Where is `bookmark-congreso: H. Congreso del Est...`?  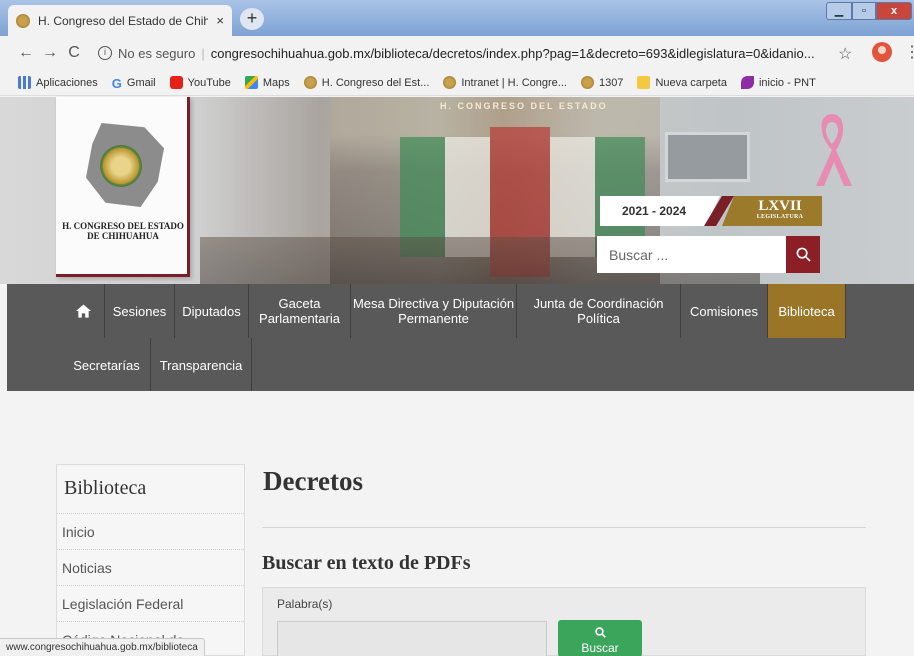 bookmark-congreso: H. Congreso del Est... is located at coordinates (366, 82).